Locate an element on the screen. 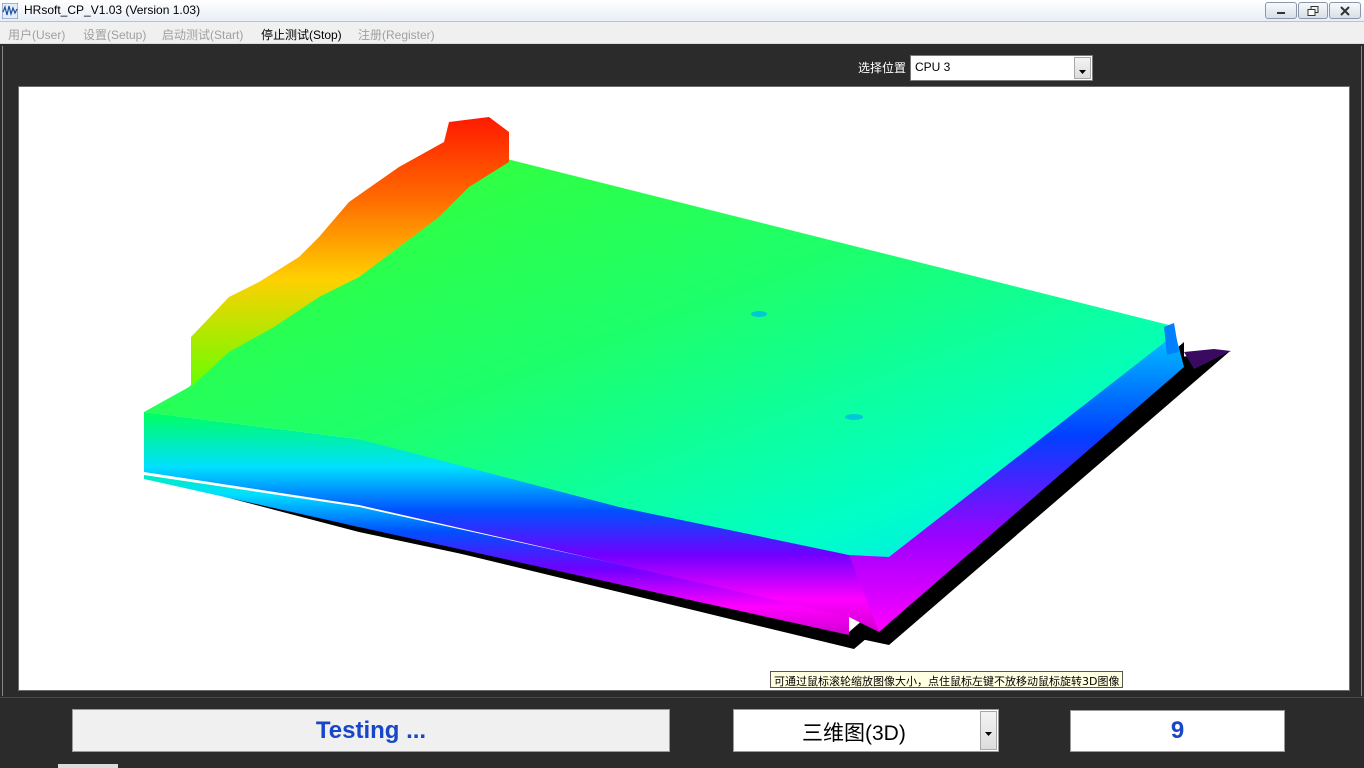 The height and width of the screenshot is (768, 1364). title-bar: HRsoft_CP_V1.03 (Version 1.03) is located at coordinates (682, 11).